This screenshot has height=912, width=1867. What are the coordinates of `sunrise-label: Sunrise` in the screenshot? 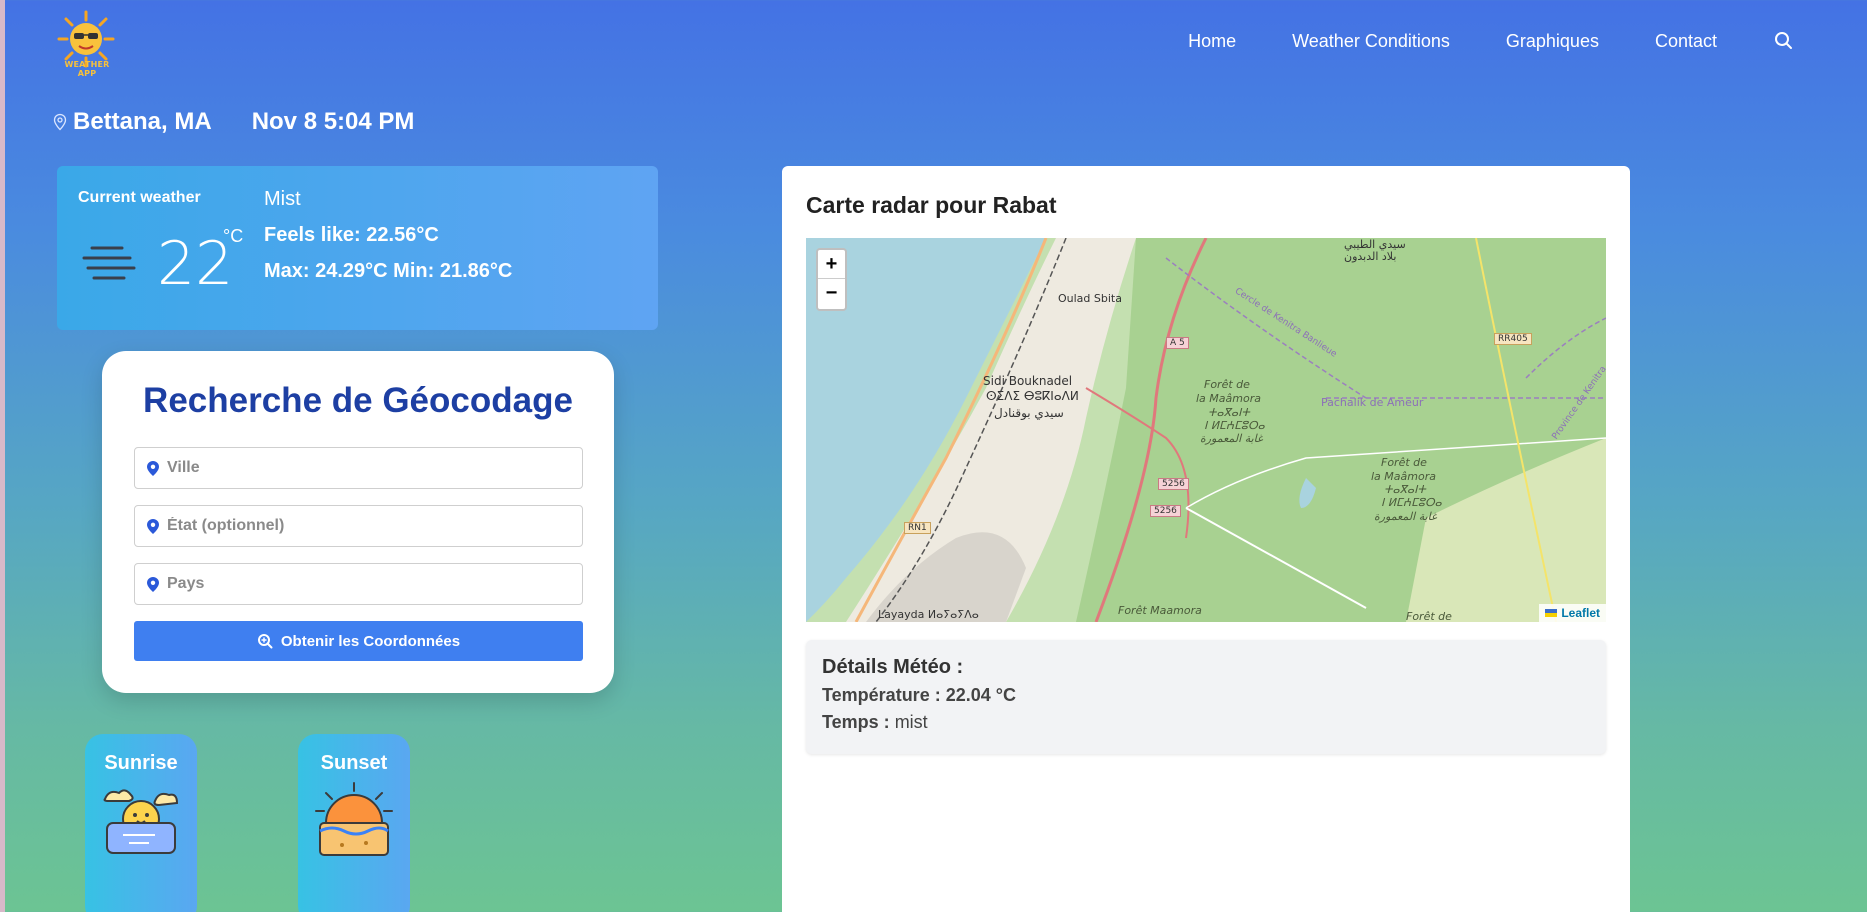 It's located at (141, 763).